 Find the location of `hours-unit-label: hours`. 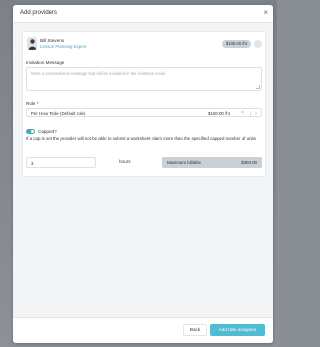

hours-unit-label: hours is located at coordinates (125, 161).